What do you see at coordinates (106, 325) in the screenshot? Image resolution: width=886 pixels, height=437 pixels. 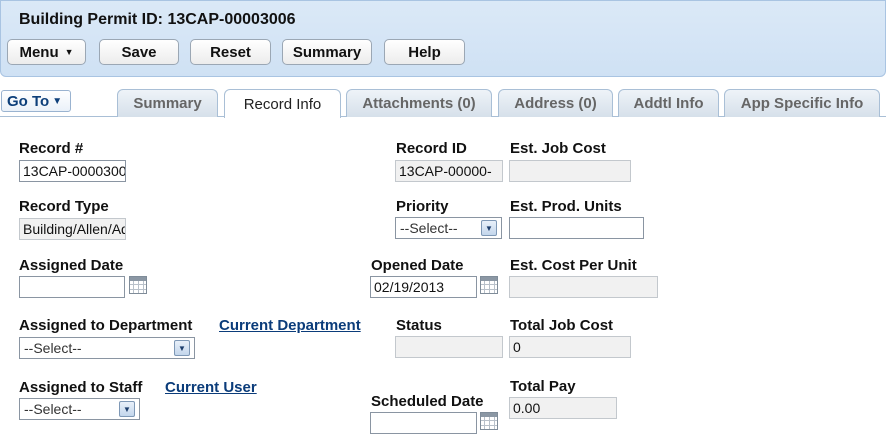 I see `assigned-department-label: Assigned to Department` at bounding box center [106, 325].